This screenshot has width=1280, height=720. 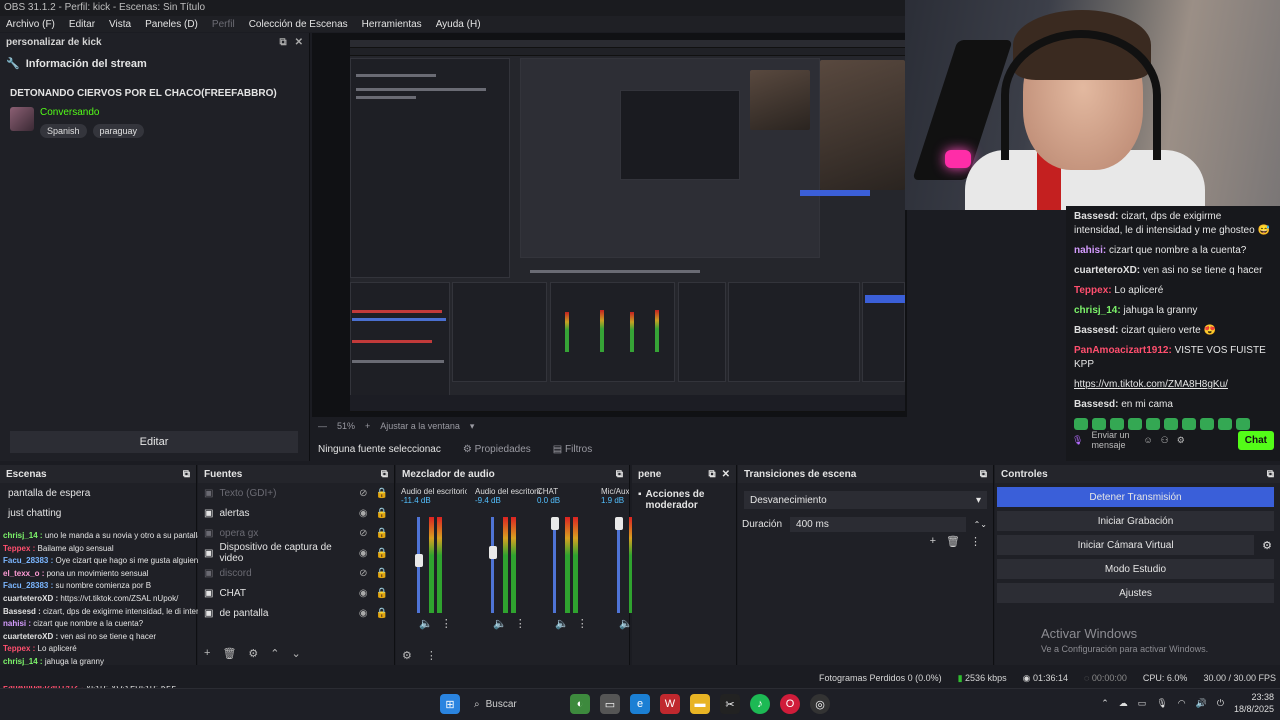 What do you see at coordinates (1126, 545) in the screenshot?
I see `start-virtual-camera-button: Iniciar Cámara Virtual` at bounding box center [1126, 545].